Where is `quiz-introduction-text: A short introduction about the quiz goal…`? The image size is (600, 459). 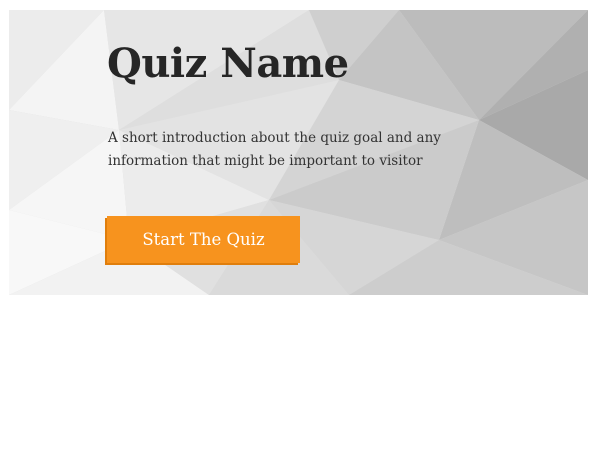
quiz-introduction-text: A short introduction about the quiz goal… is located at coordinates (274, 149).